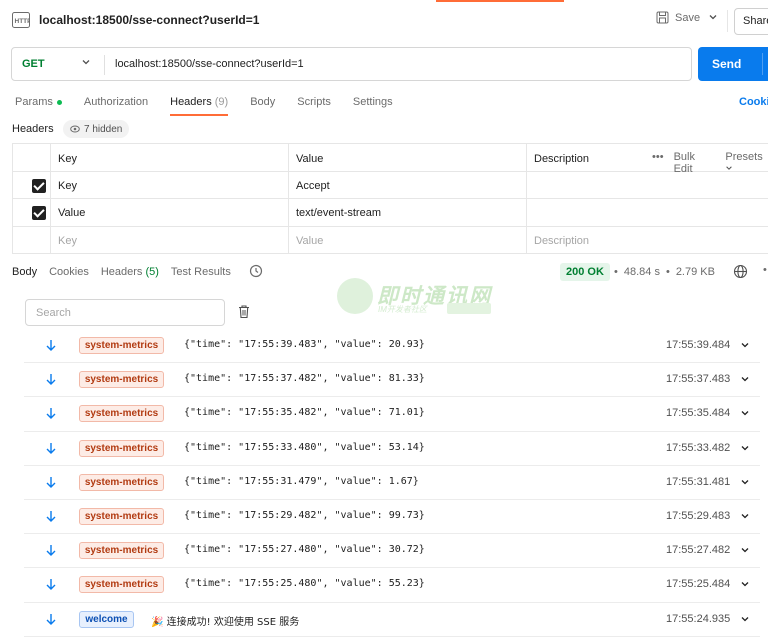 This screenshot has width=768, height=639. I want to click on globe-icon, so click(740, 271).